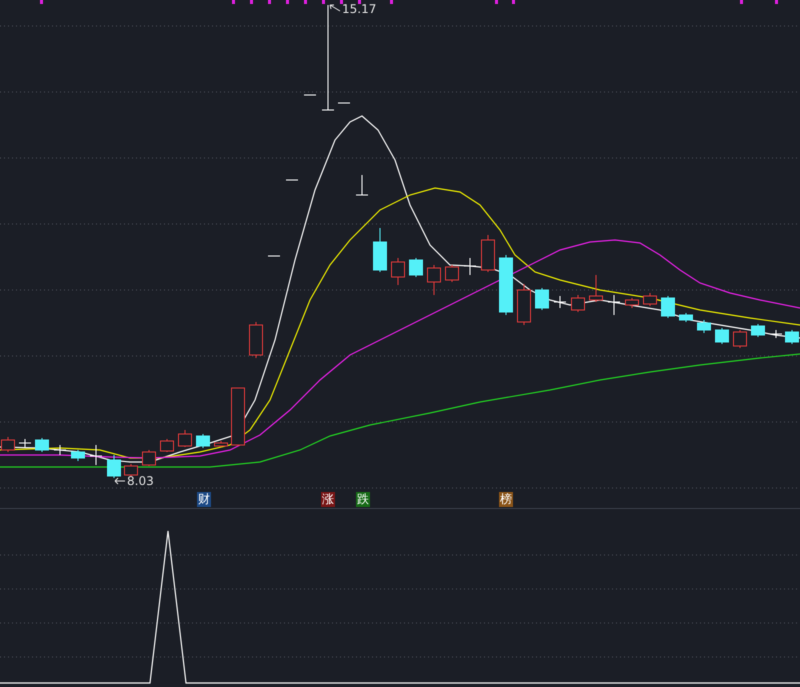  What do you see at coordinates (363, 499) in the screenshot?
I see `event-badge: 跌` at bounding box center [363, 499].